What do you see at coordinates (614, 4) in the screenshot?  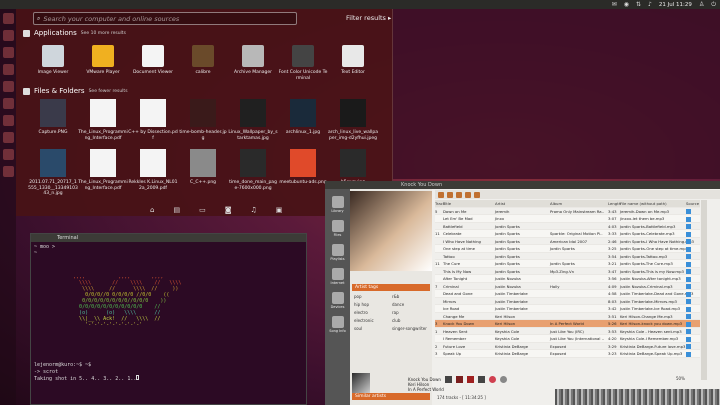 I see `mail-icon: ✉` at bounding box center [614, 4].